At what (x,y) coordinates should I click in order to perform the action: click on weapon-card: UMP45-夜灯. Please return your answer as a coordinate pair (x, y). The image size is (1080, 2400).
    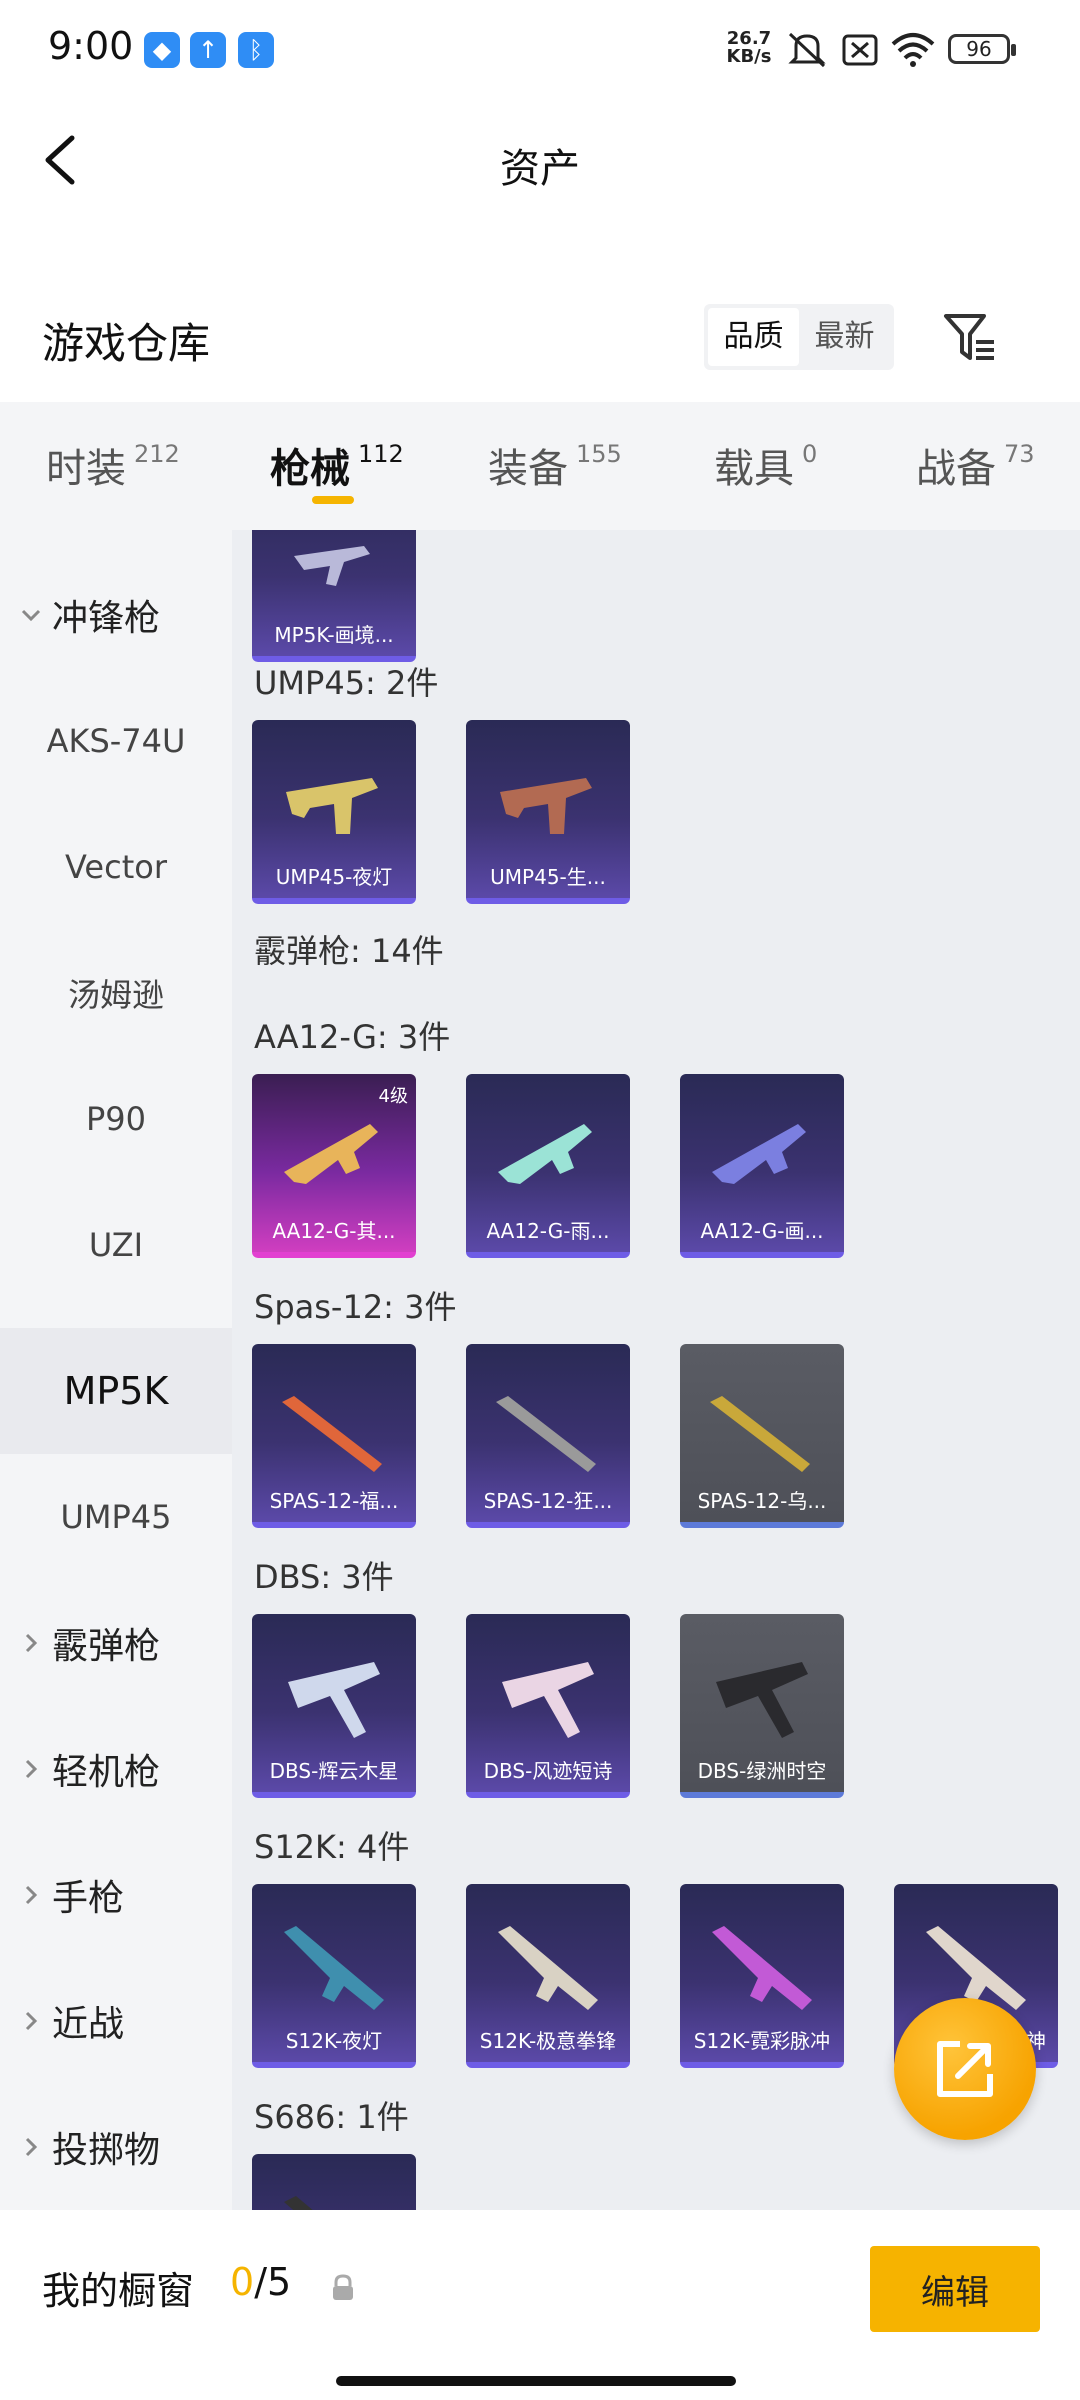
    Looking at the image, I should click on (334, 812).